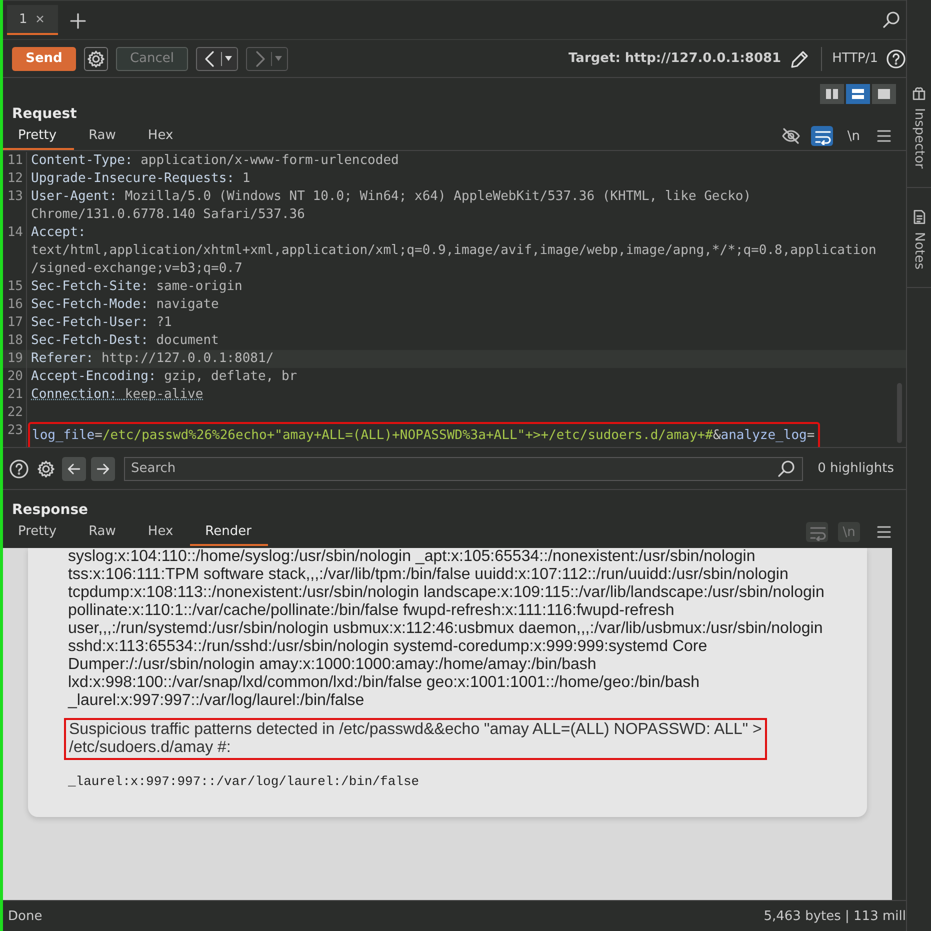 The image size is (931, 931). What do you see at coordinates (919, 248) in the screenshot?
I see `side-panel-tab: Notes` at bounding box center [919, 248].